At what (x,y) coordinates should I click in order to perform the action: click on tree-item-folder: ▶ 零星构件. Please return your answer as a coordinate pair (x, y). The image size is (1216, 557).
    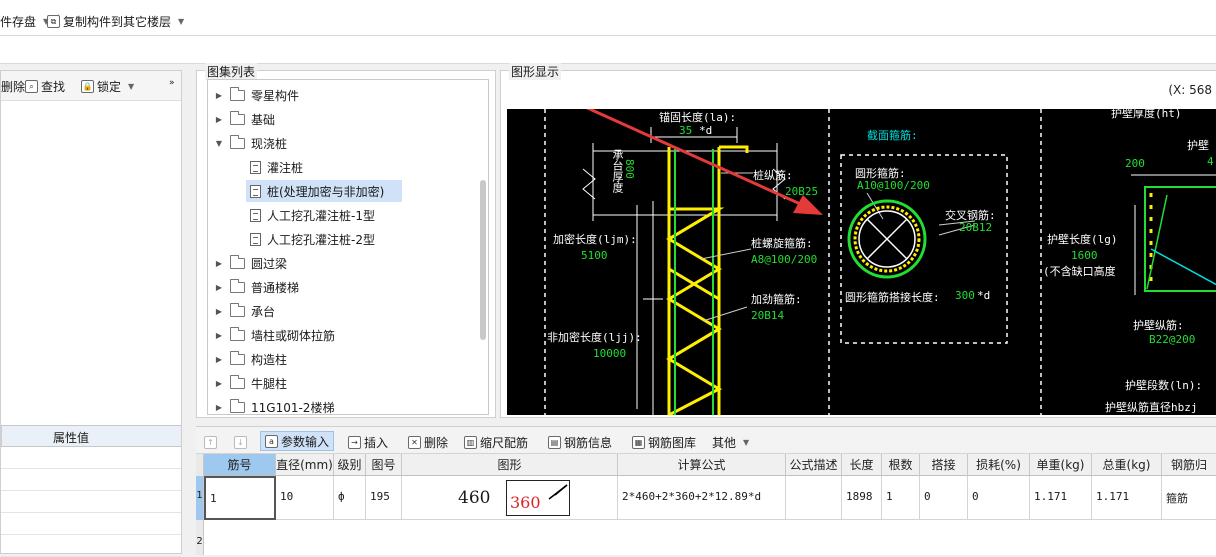
    Looking at the image, I should click on (256, 95).